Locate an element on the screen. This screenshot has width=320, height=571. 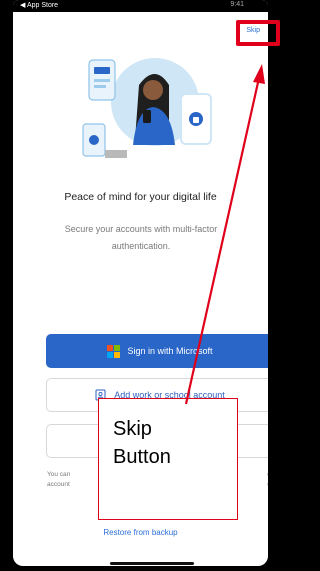
annotation-callout: Skip Button is located at coordinates (168, 459).